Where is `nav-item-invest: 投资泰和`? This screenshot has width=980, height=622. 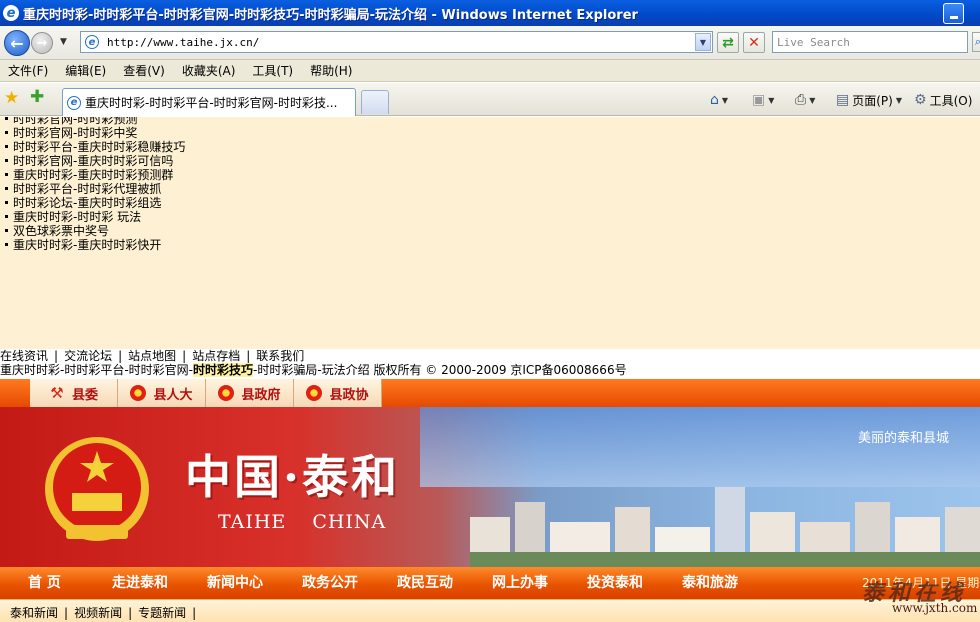
nav-item-invest: 投资泰和 is located at coordinates (615, 583).